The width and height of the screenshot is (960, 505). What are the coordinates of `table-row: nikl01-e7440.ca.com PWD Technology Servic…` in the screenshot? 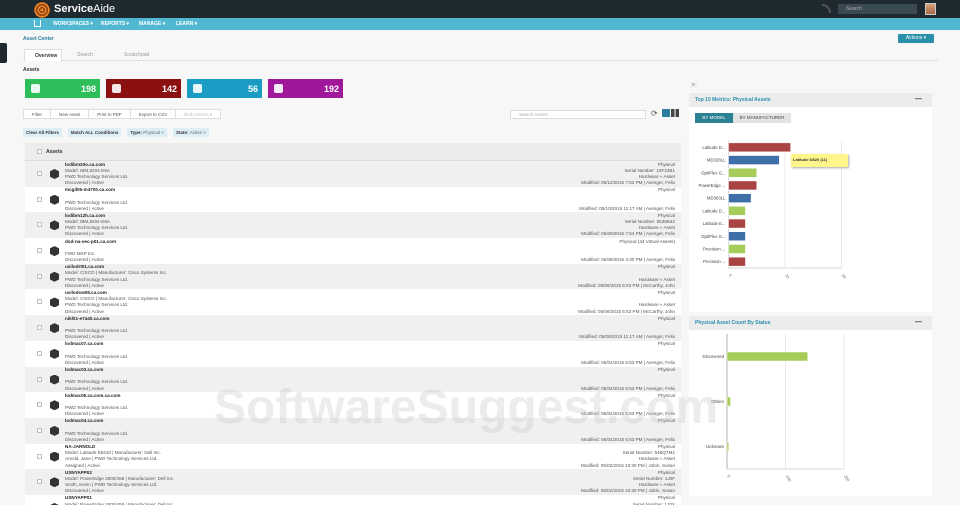 It's located at (353, 328).